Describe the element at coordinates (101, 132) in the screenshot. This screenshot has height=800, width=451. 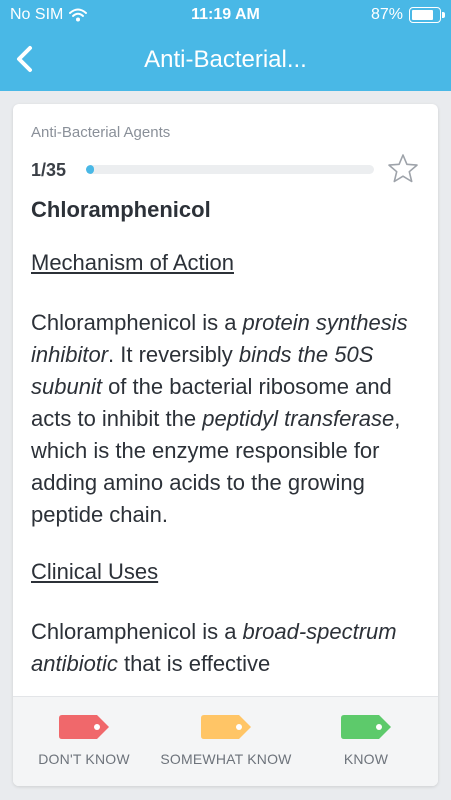
I see `deck-name: Anti-Bacterial Agents` at that location.